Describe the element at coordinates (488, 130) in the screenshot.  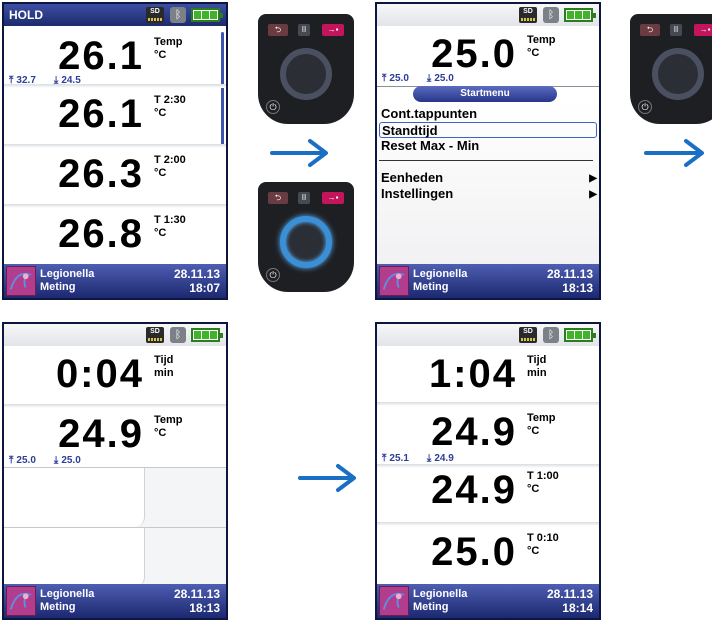
I see `menu-item-standtijd: Standtijd` at that location.